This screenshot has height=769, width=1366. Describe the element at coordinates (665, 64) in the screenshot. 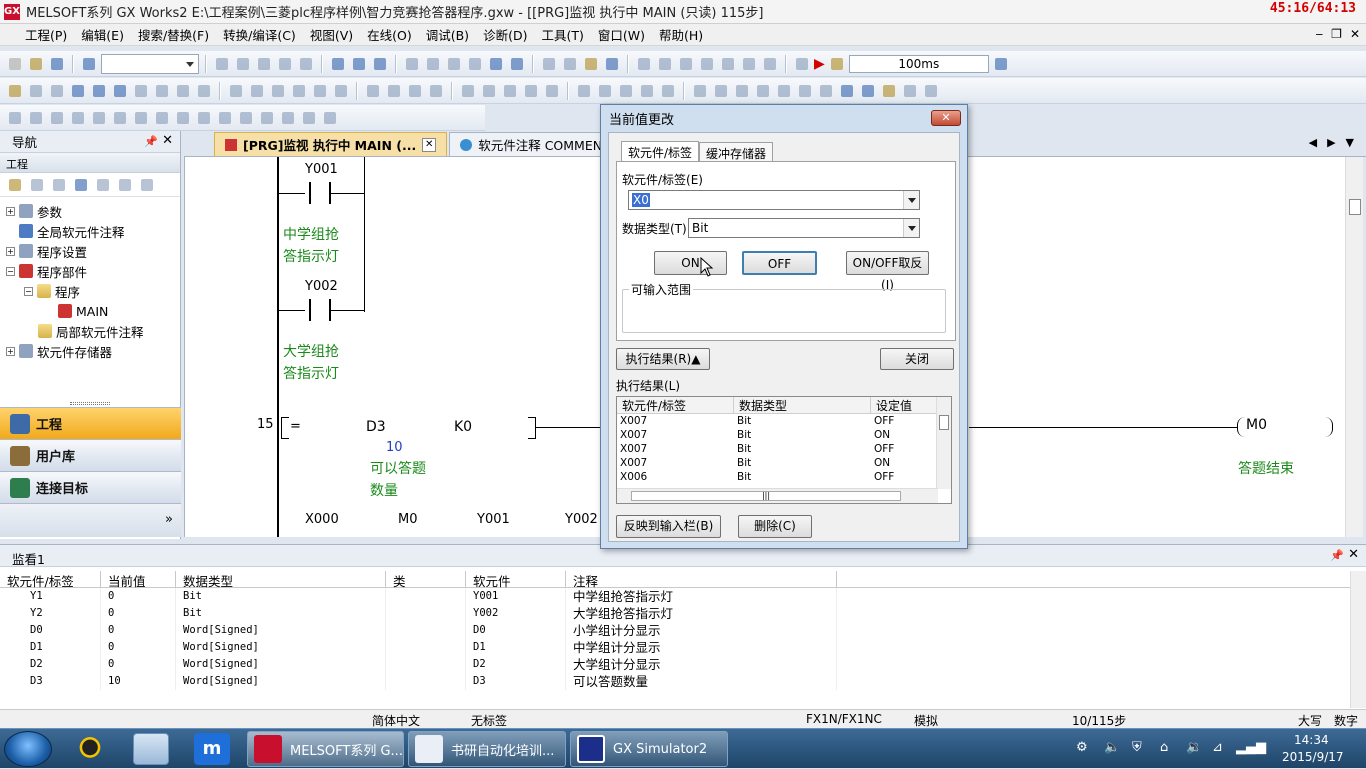

I see `ladder-delete-icon` at that location.